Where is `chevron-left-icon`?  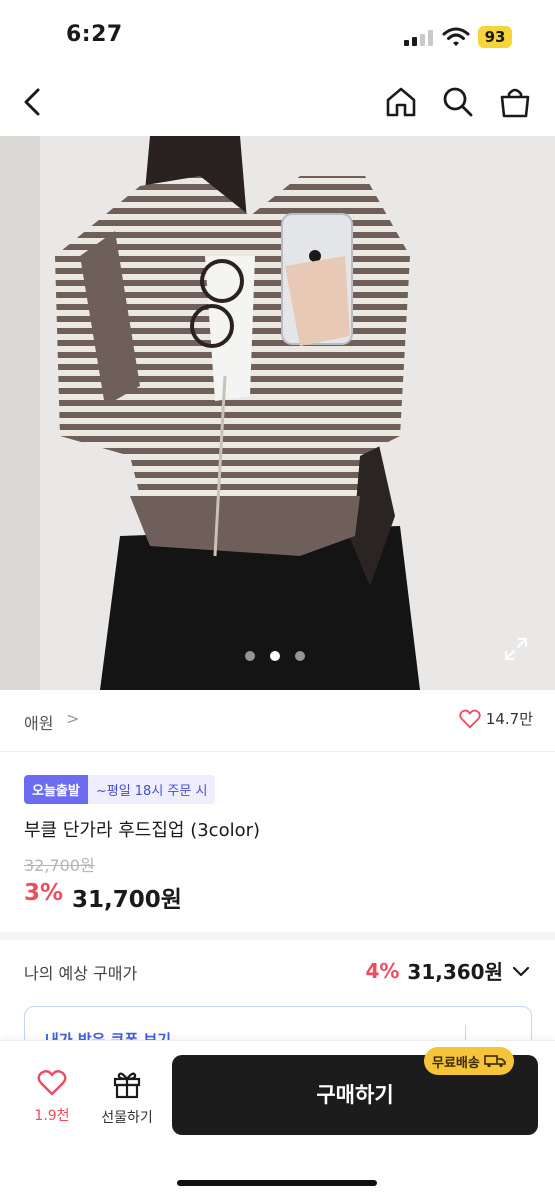
chevron-left-icon is located at coordinates (32, 102).